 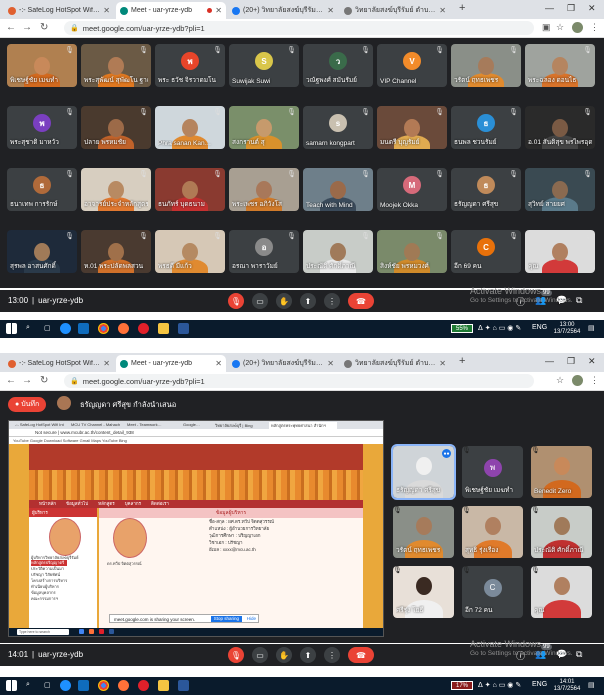 I want to click on participant-tile: ธ 🎙 ธนาเทพ การรักษ์, so click(x=42, y=189).